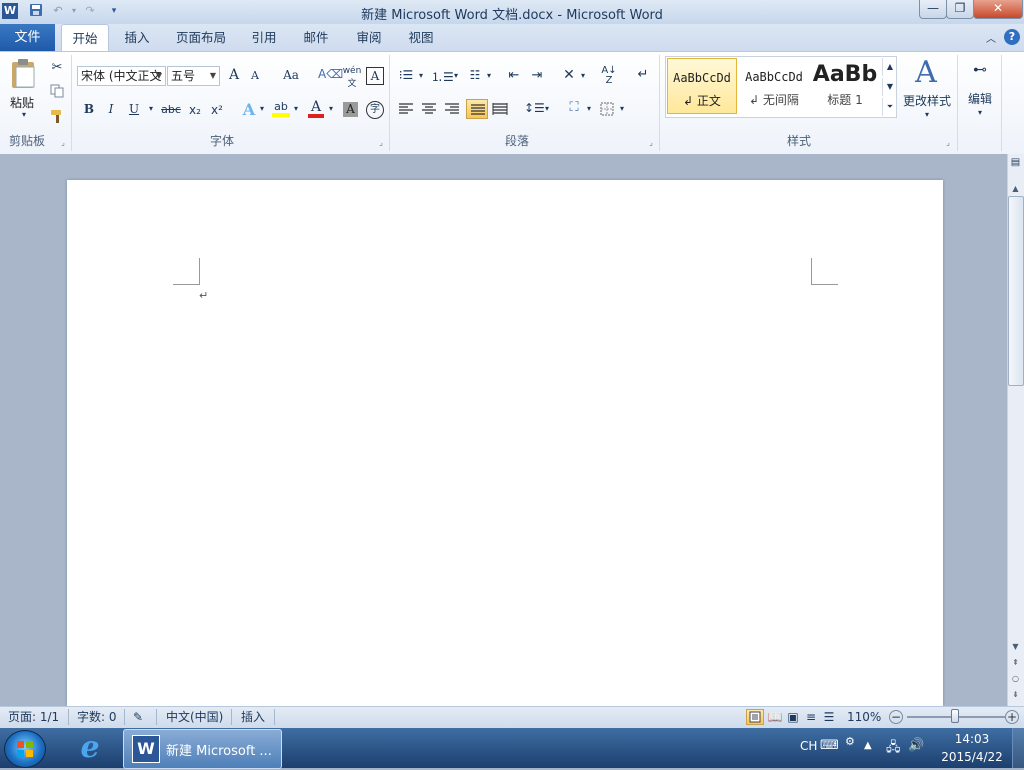 Image resolution: width=1024 pixels, height=770 pixels. What do you see at coordinates (90, 748) in the screenshot?
I see `internet-explorer-icon: e` at bounding box center [90, 748].